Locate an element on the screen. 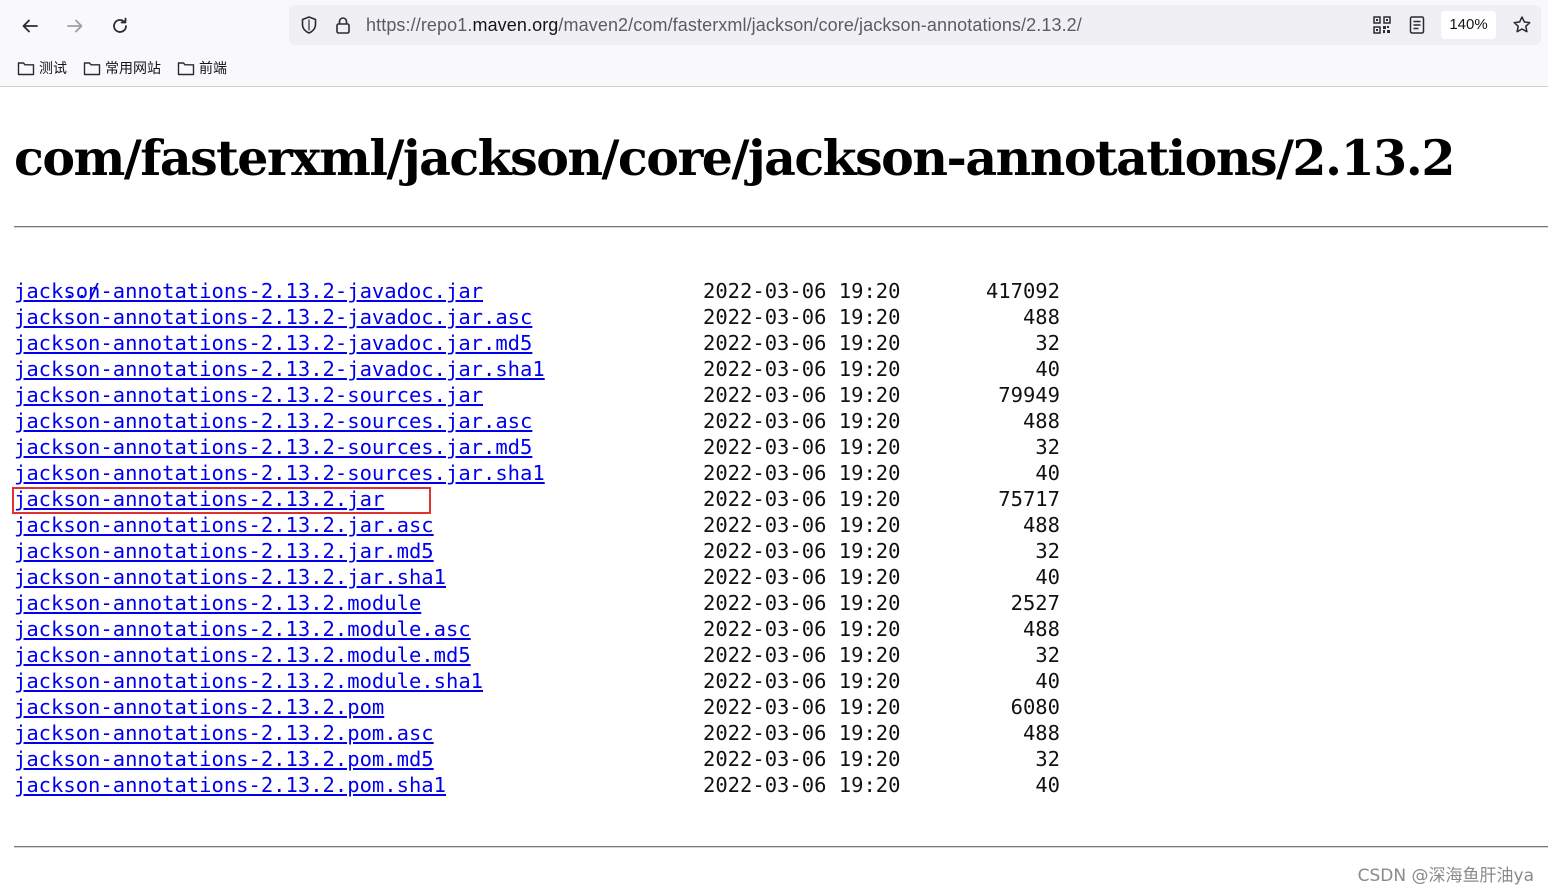 This screenshot has height=892, width=1548. parent-dir-row: ../ is located at coordinates (279, 277).